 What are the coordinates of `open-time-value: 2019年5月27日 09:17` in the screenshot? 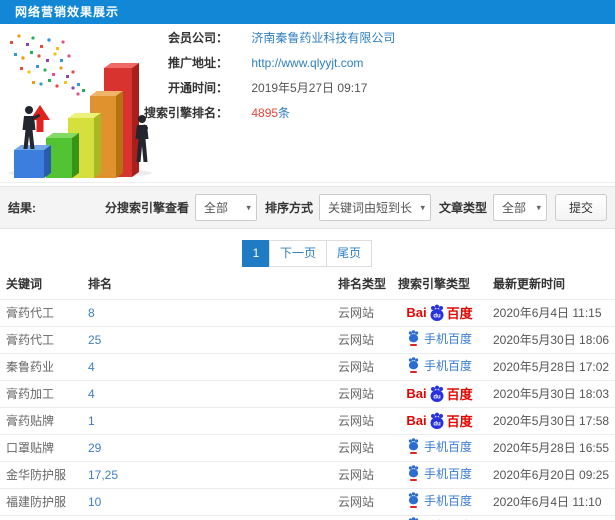 It's located at (309, 88).